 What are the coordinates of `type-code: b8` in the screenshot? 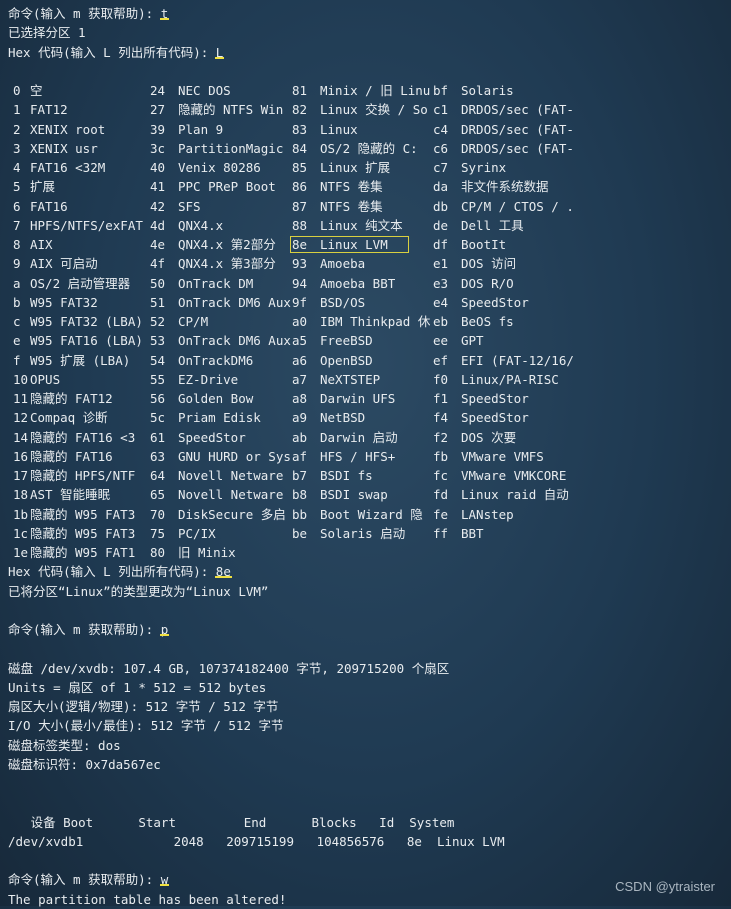 It's located at (300, 495).